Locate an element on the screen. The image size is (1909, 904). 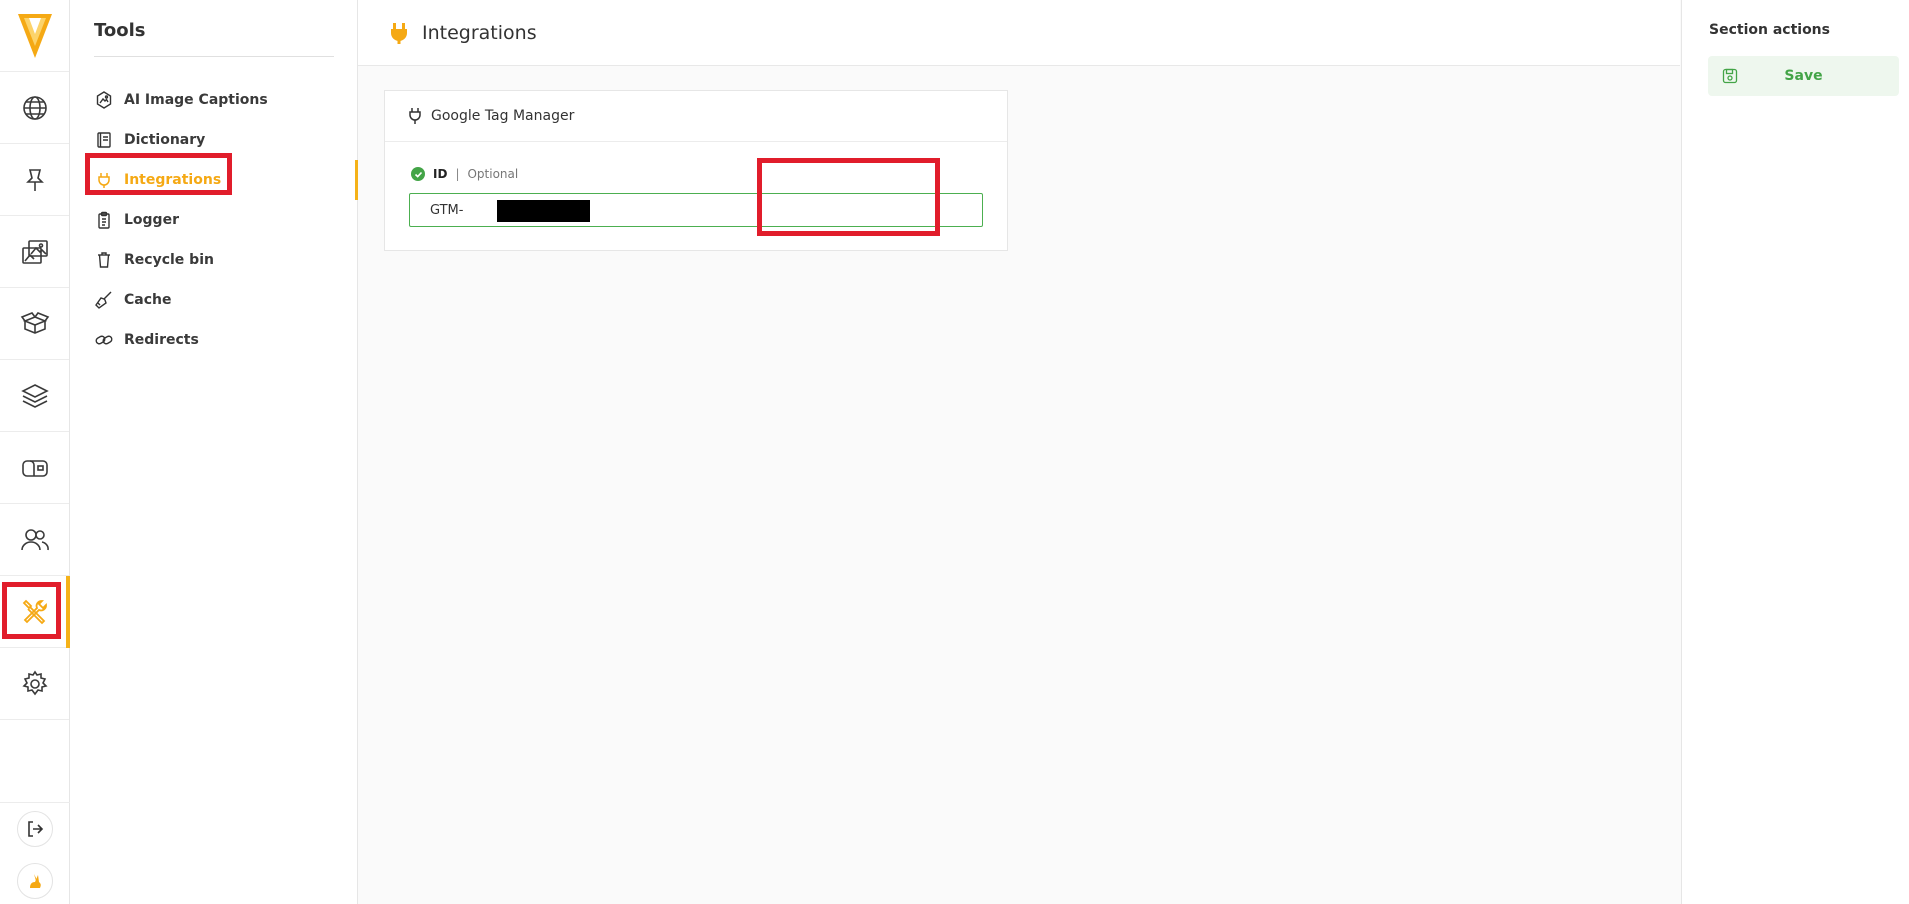
tools-divider is located at coordinates (214, 56).